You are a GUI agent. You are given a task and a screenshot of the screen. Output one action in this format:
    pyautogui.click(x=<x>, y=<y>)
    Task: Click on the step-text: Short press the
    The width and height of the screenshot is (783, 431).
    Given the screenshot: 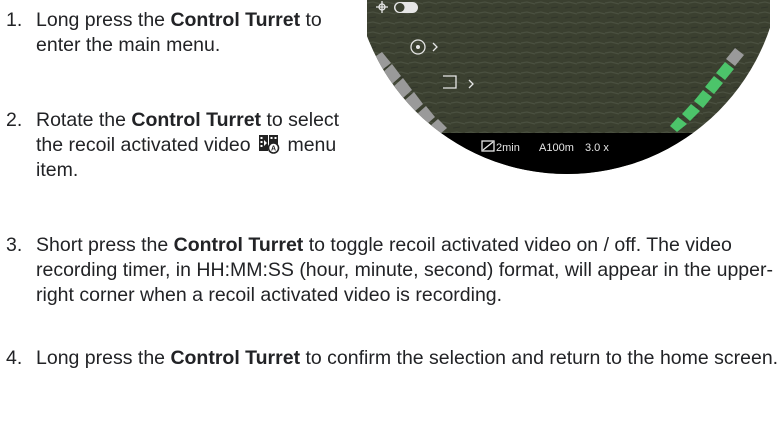 What is the action you would take?
    pyautogui.click(x=105, y=245)
    